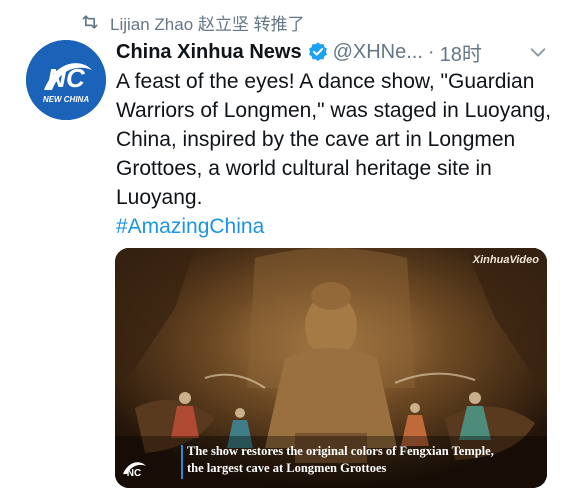 The height and width of the screenshot is (488, 571). I want to click on svg-text: NEW CHINA, so click(66, 99).